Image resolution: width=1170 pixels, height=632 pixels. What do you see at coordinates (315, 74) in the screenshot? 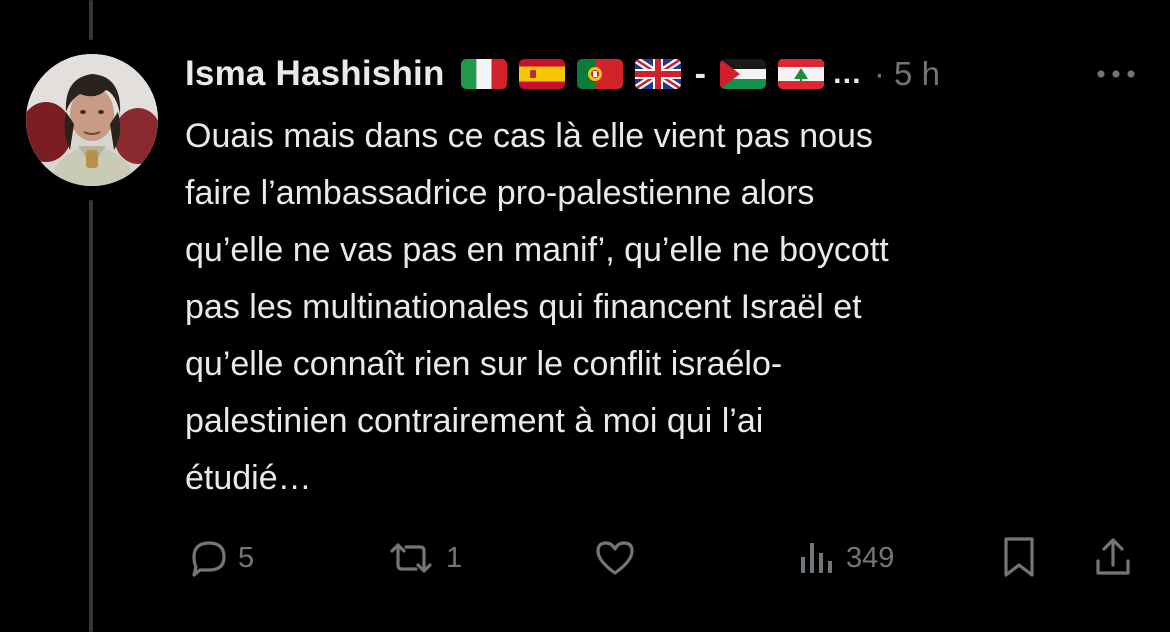
I see `author-name: Isma Hashishin` at bounding box center [315, 74].